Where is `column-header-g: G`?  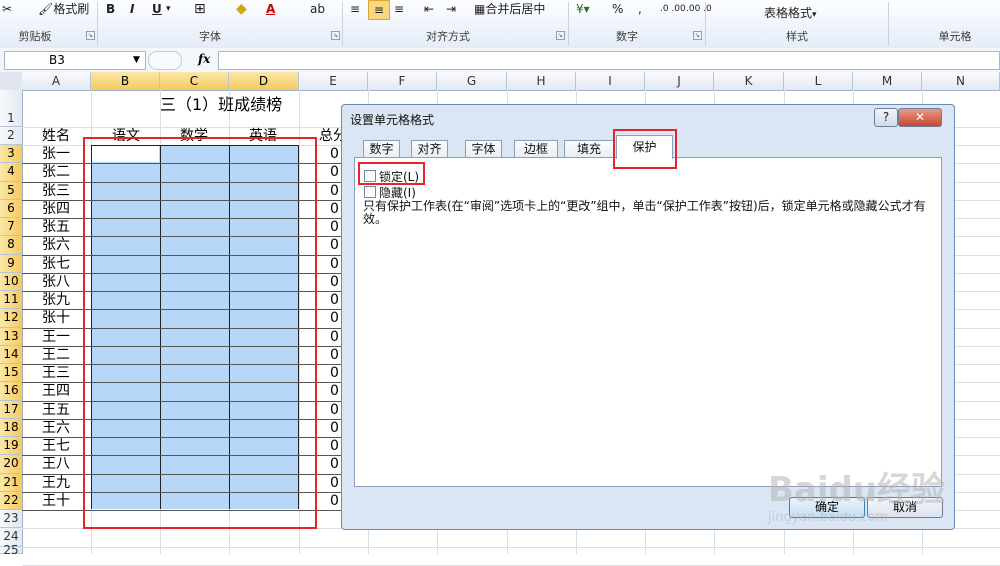
column-header-g: G is located at coordinates (472, 81).